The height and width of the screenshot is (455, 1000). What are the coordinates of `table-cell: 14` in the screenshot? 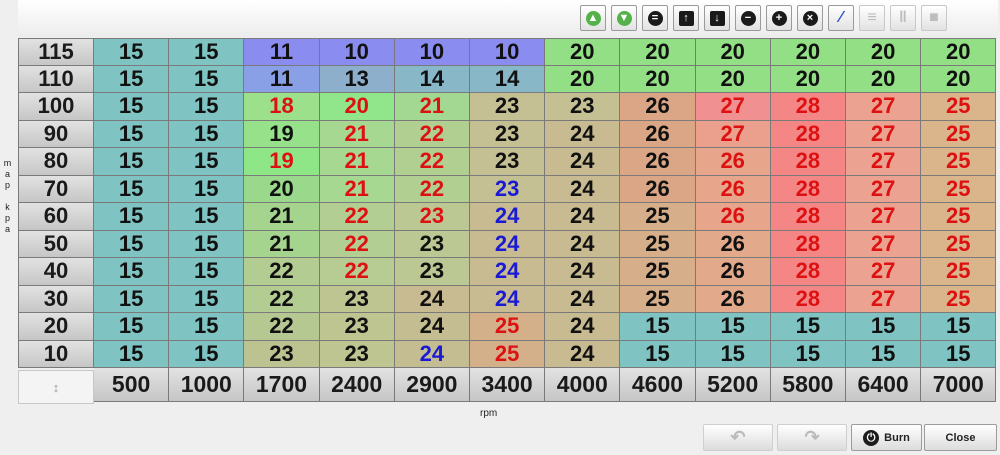 It's located at (508, 79).